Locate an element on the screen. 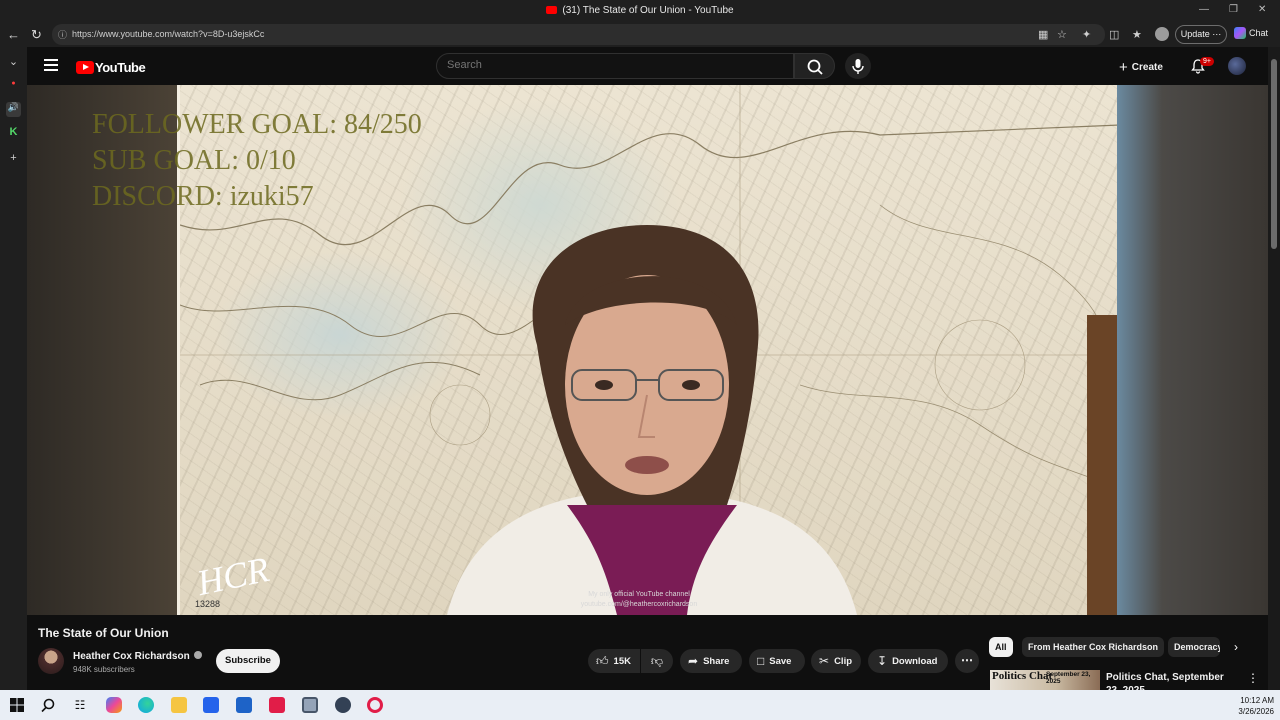 This screenshot has width=1280, height=720. copilot-app-icon is located at coordinates (114, 705).